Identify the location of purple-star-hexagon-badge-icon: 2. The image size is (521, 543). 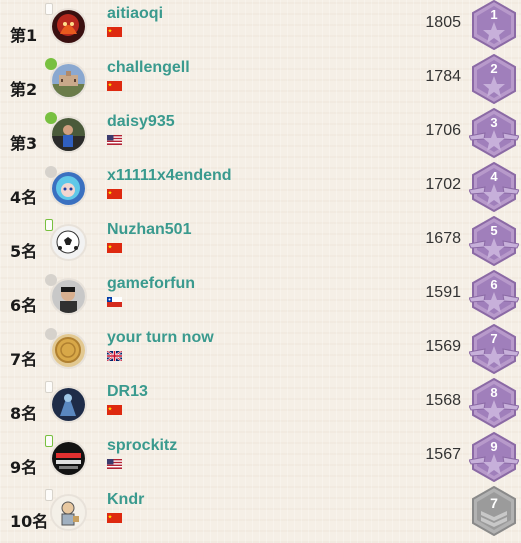
(494, 79).